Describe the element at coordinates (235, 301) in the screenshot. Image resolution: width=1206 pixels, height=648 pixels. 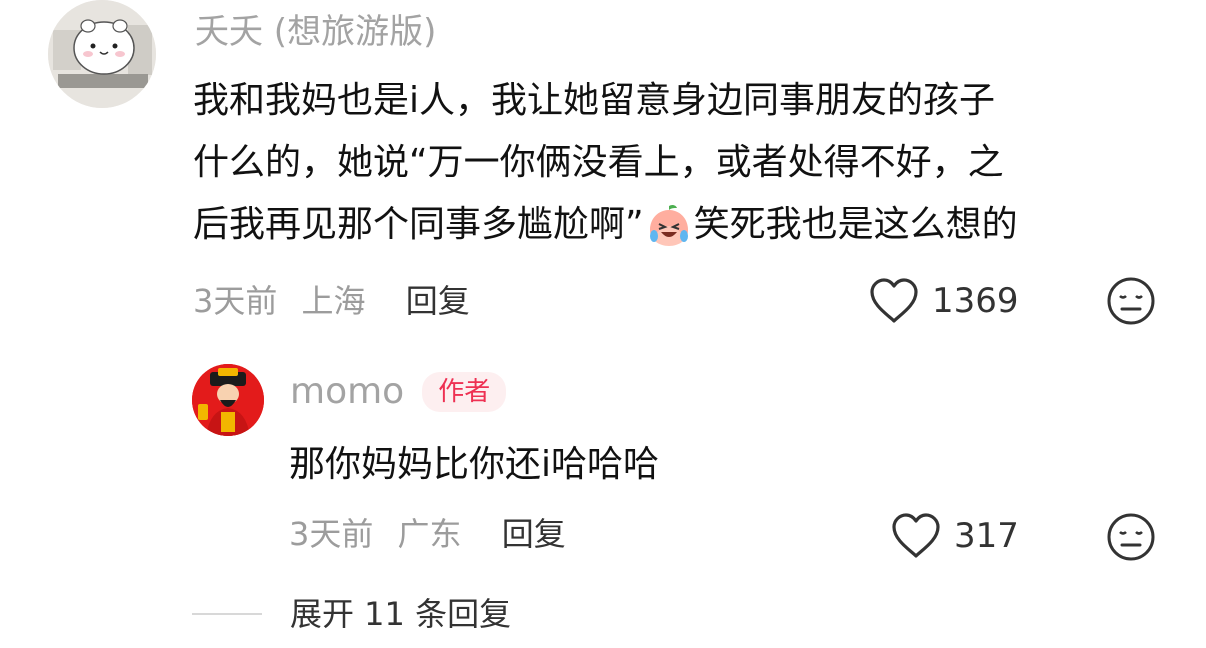
I see `comment-time: 3天前` at that location.